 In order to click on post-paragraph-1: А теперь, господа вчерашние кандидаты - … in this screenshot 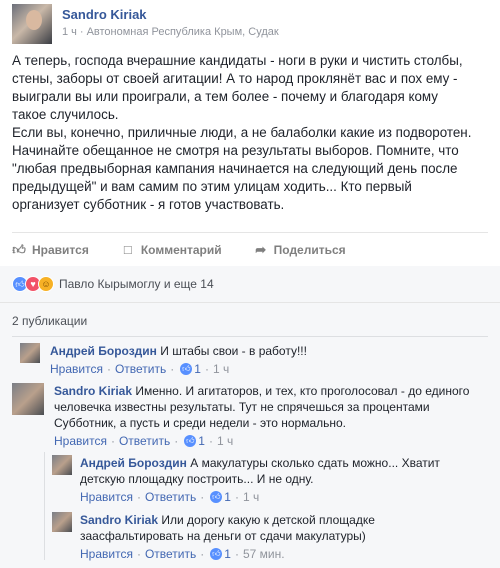, I will do `click(237, 87)`.